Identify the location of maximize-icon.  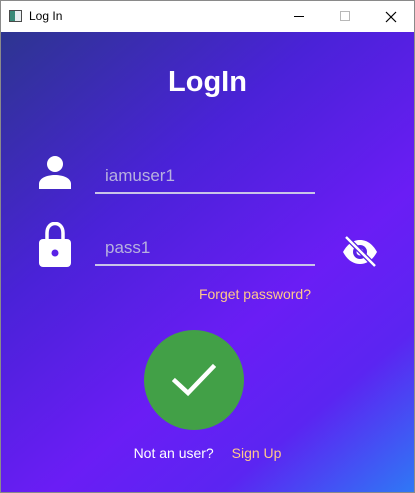
(344, 16).